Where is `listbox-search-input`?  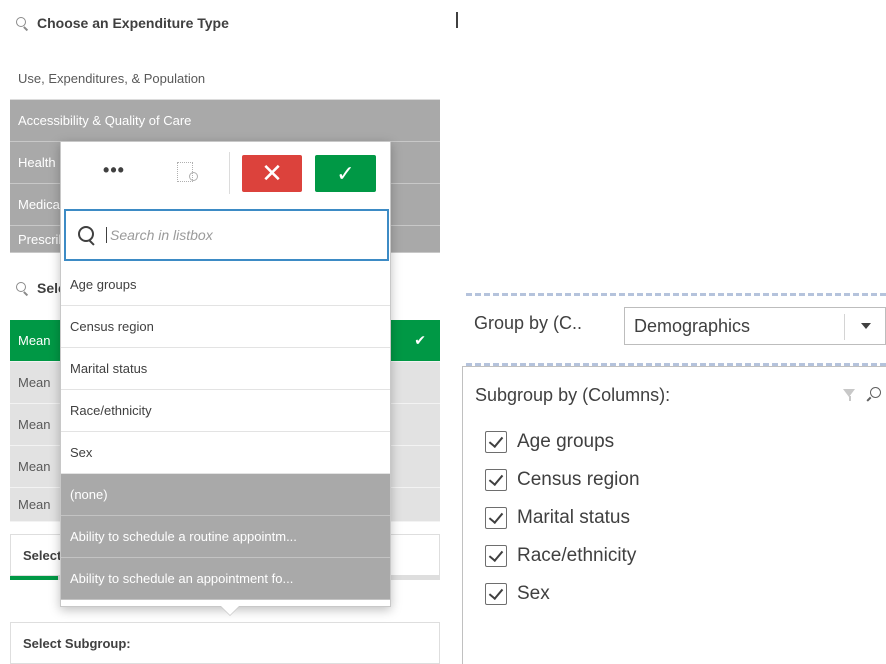 listbox-search-input is located at coordinates (231, 235).